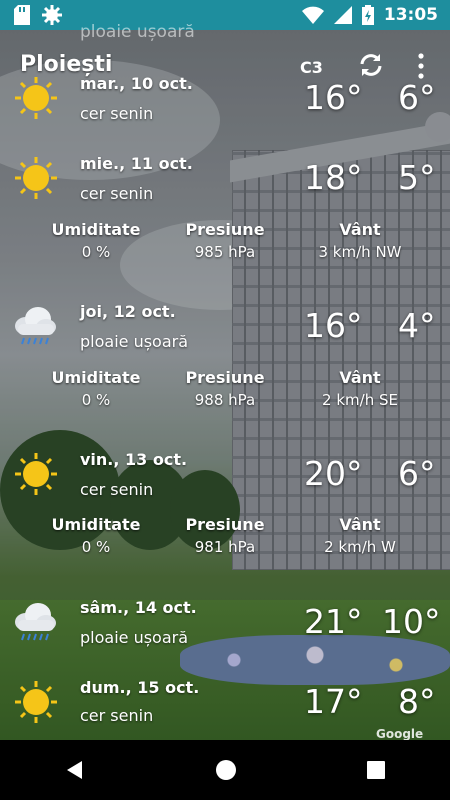 This screenshot has height=800, width=450. Describe the element at coordinates (225, 535) in the screenshot. I see `pressure-block: Presiune 981 hPa` at that location.